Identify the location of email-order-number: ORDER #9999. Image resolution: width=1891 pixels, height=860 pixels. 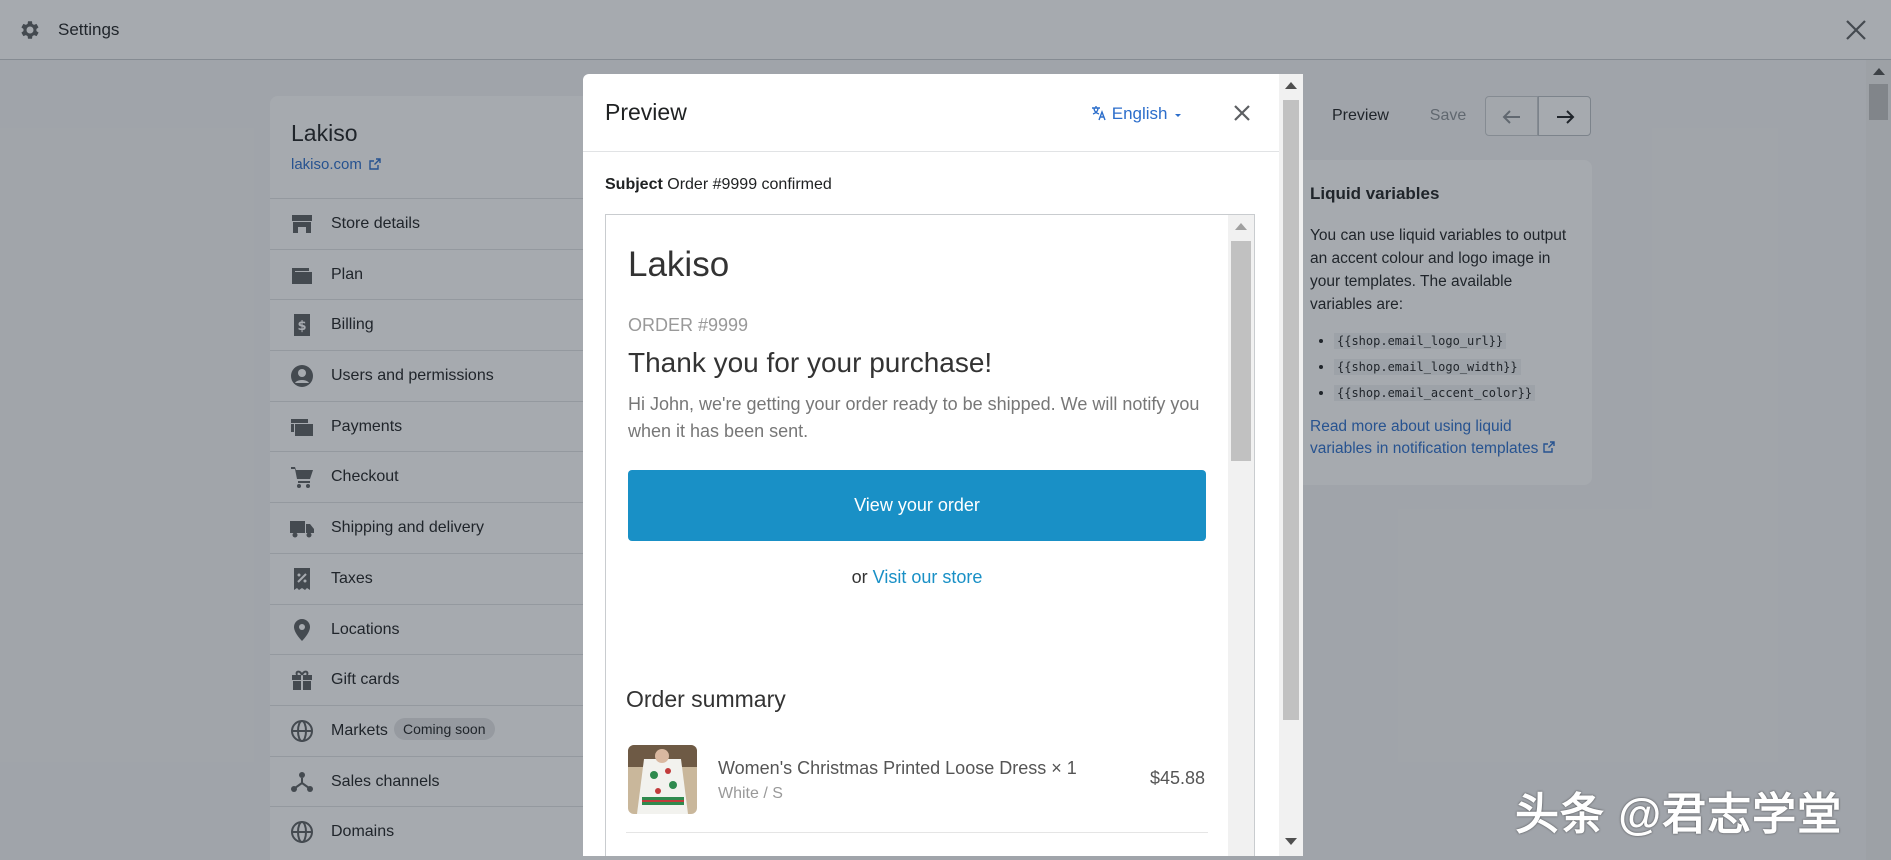
(688, 325).